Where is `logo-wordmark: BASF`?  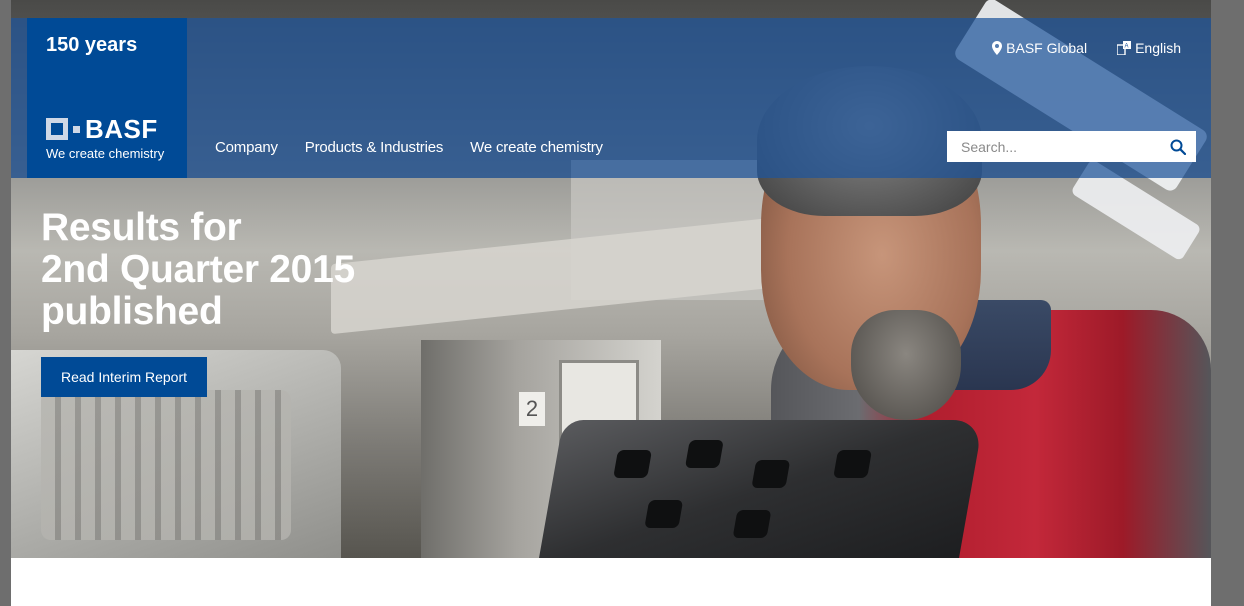
logo-wordmark: BASF is located at coordinates (121, 129).